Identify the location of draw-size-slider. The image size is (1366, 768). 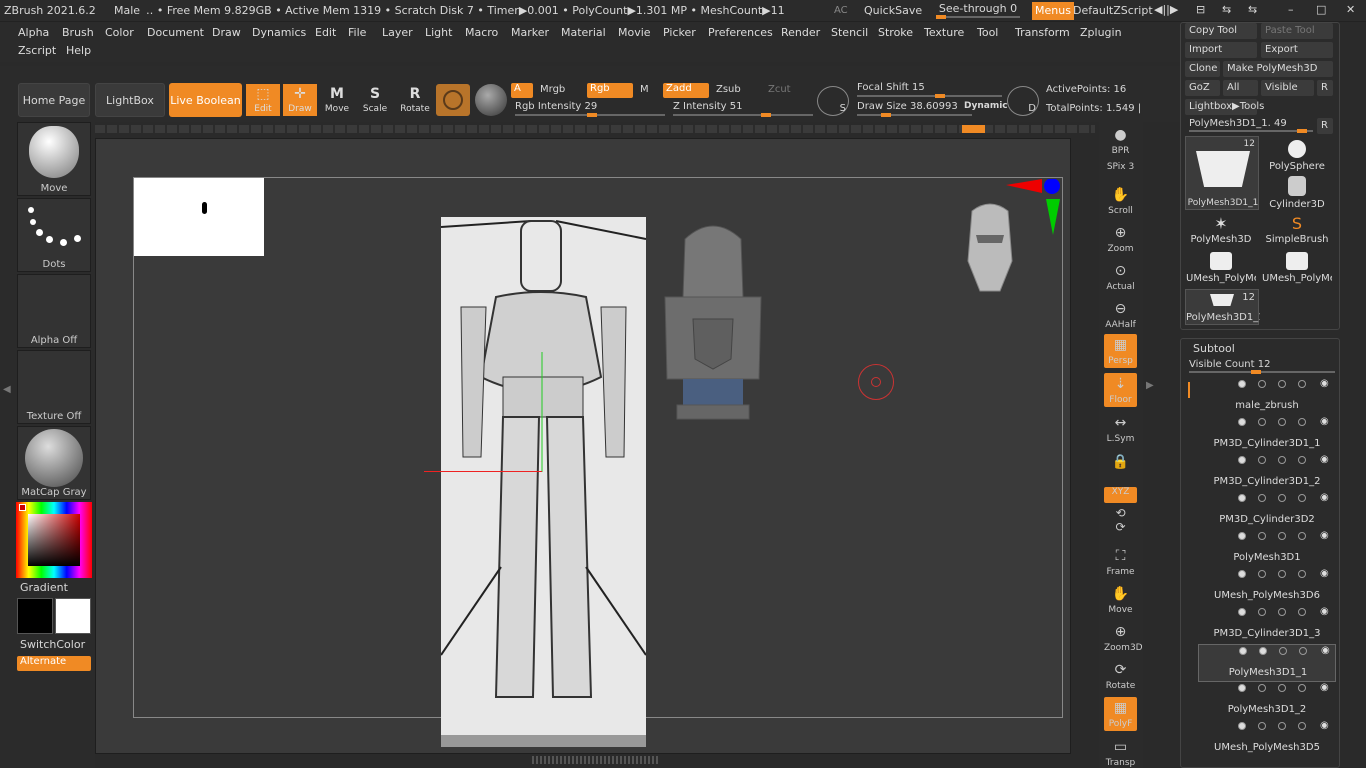
(914, 115).